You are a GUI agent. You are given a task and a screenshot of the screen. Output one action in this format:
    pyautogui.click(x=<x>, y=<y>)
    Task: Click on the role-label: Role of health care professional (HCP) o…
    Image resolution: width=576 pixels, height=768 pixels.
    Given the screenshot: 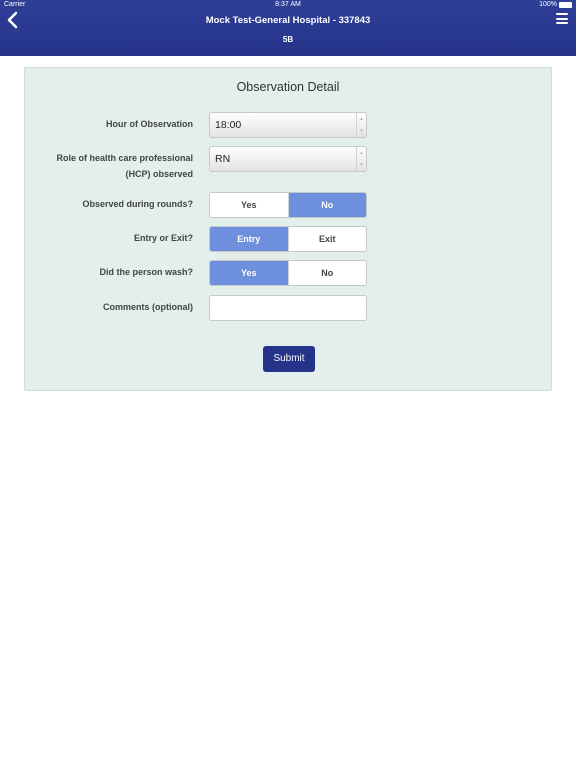 What is the action you would take?
    pyautogui.click(x=124, y=166)
    